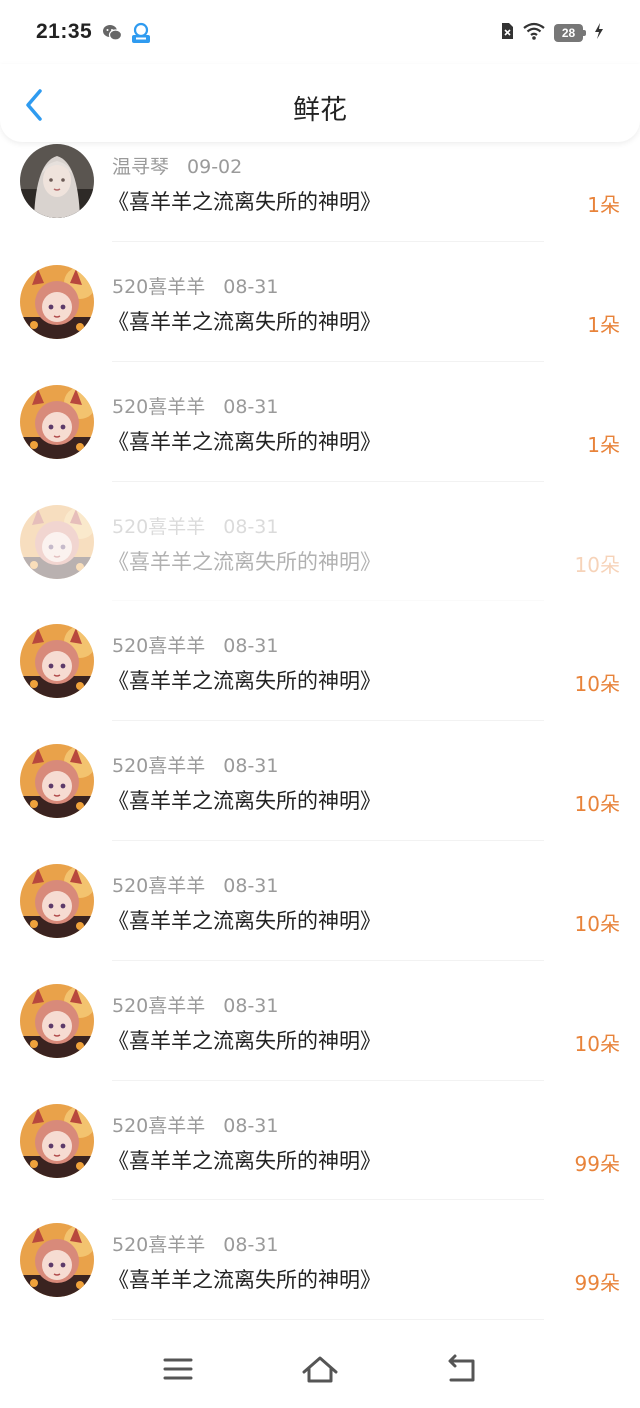 This screenshot has width=640, height=1408. I want to click on app-notification-icon, so click(141, 35).